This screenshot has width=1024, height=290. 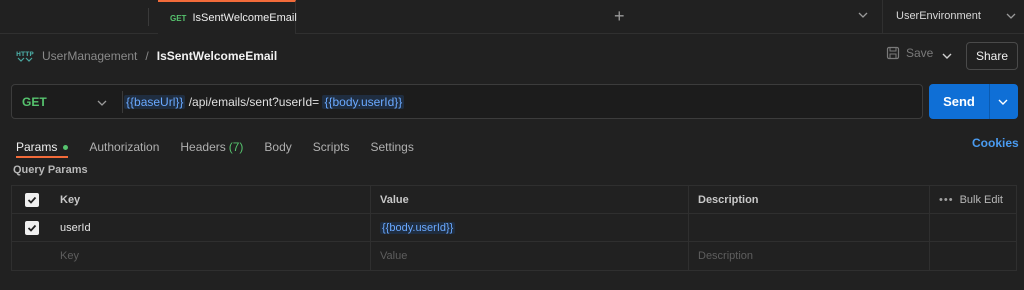 What do you see at coordinates (89, 56) in the screenshot?
I see `breadcrumb-collection: UserManagement` at bounding box center [89, 56].